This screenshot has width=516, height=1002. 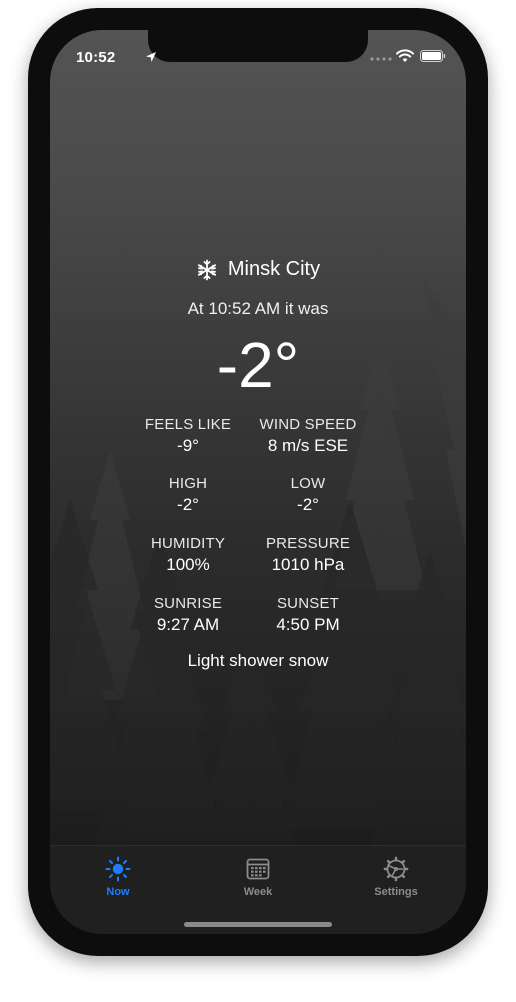 I want to click on detail-sunset: SUNSET 4:50 PM, so click(x=308, y=615).